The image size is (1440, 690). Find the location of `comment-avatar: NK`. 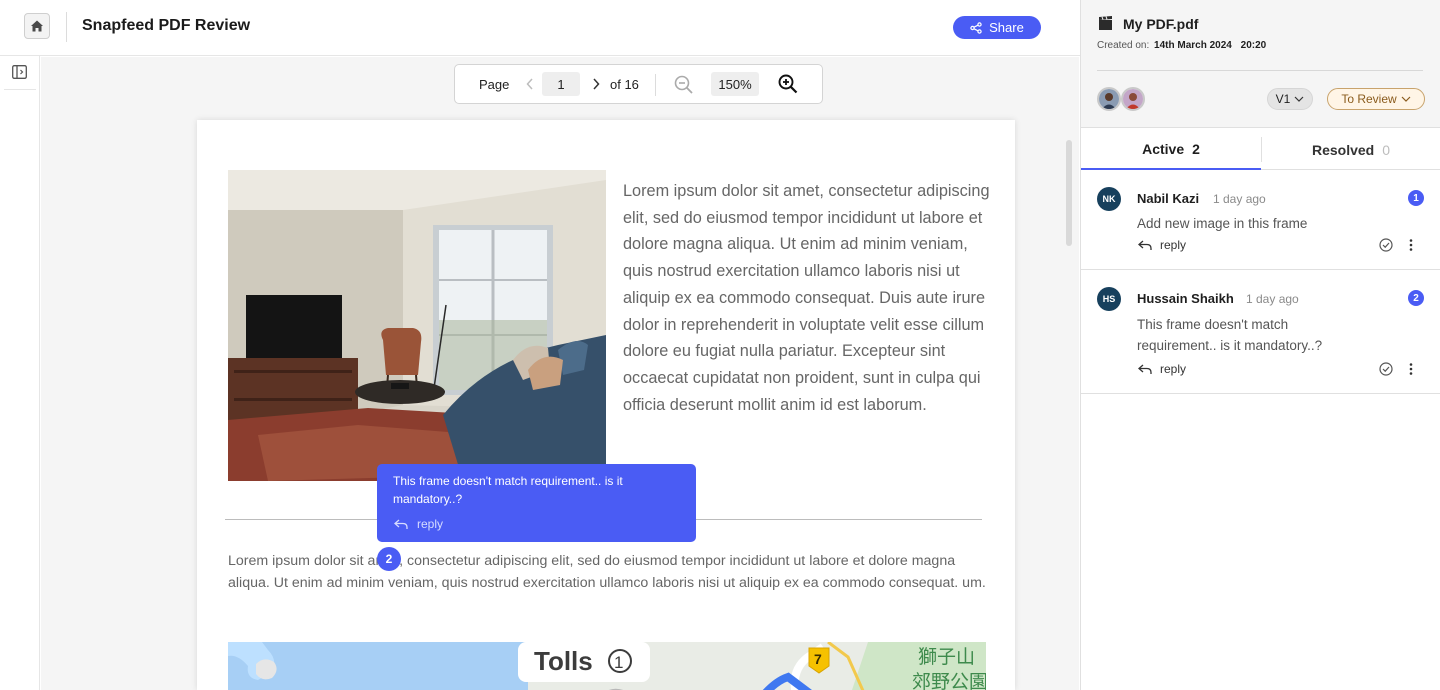

comment-avatar: NK is located at coordinates (1109, 199).